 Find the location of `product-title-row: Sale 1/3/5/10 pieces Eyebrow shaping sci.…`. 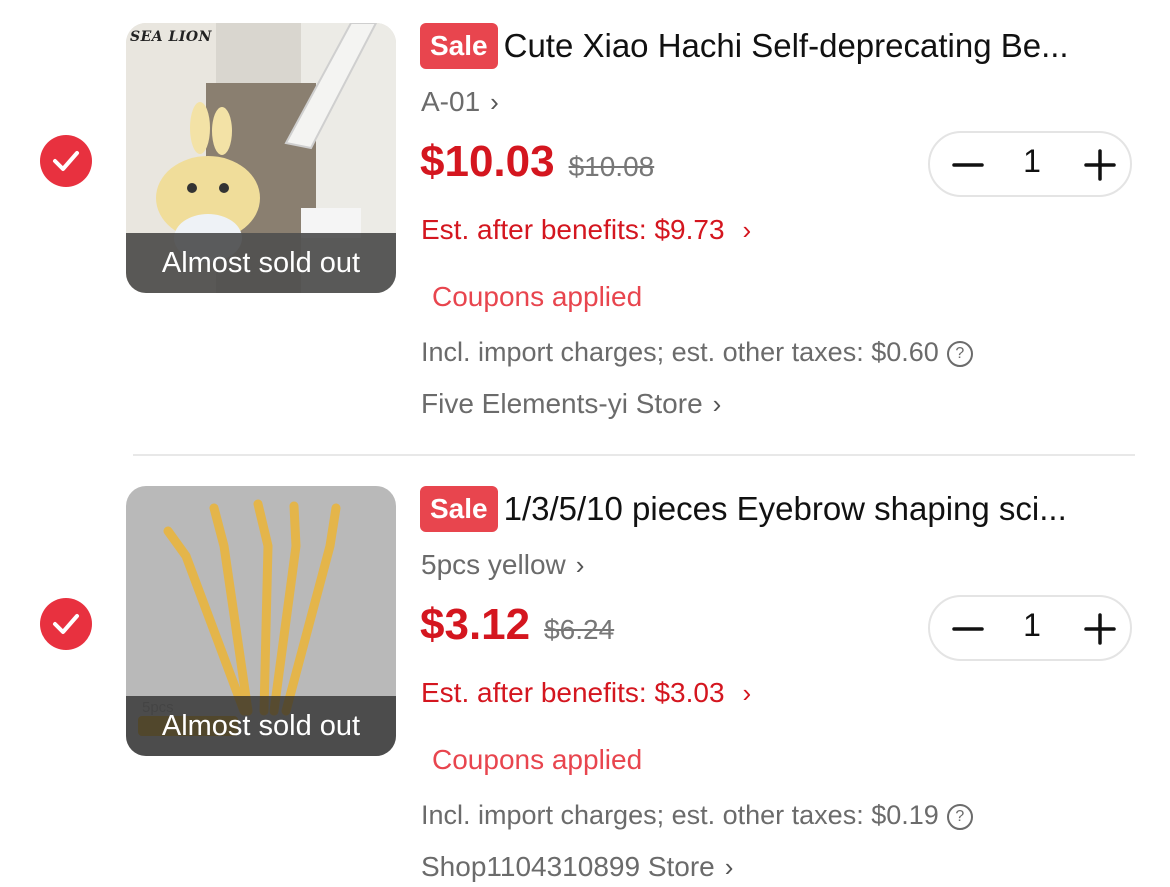

product-title-row: Sale 1/3/5/10 pieces Eyebrow shaping sci.… is located at coordinates (780, 511).